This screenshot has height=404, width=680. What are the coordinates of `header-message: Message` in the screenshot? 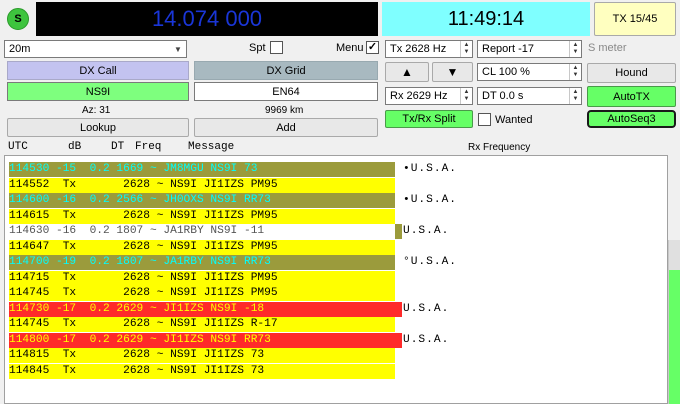 It's located at (211, 147).